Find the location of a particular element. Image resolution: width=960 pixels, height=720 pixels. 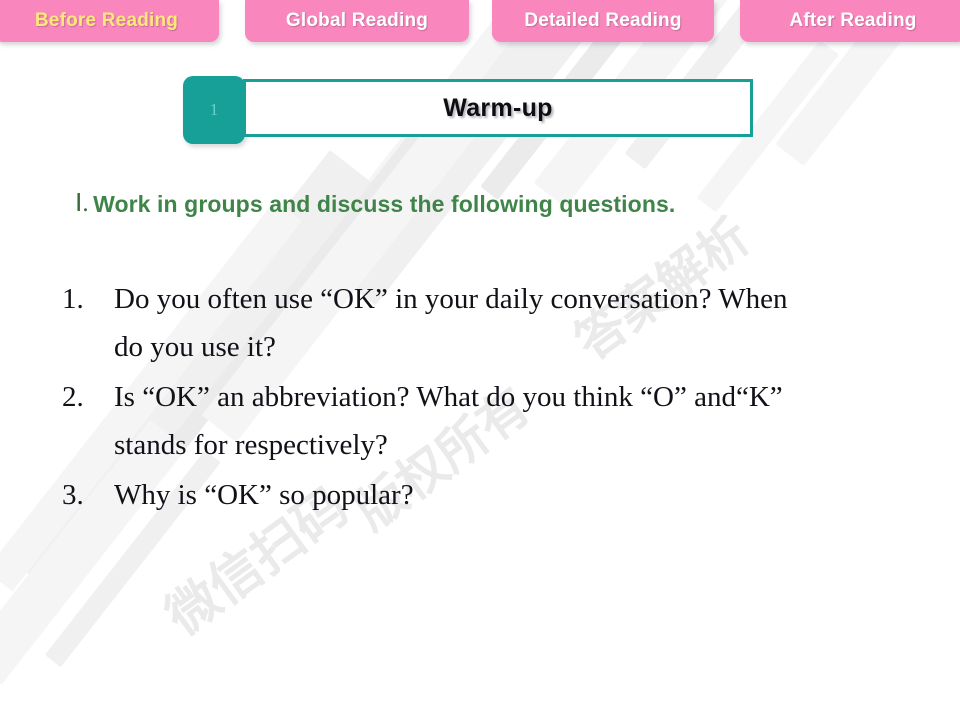

section-number-badge: 1 is located at coordinates (214, 110).